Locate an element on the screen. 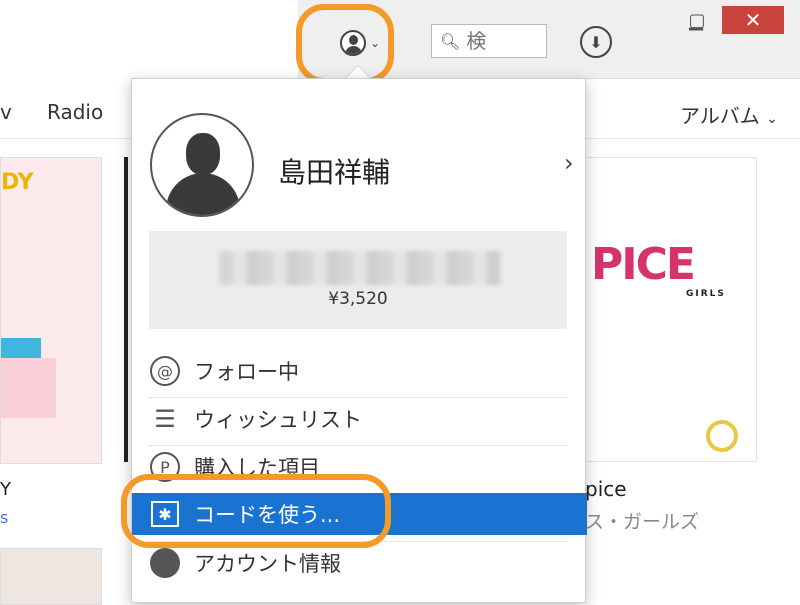 The height and width of the screenshot is (605, 800). tab-radio: Radio is located at coordinates (75, 112).